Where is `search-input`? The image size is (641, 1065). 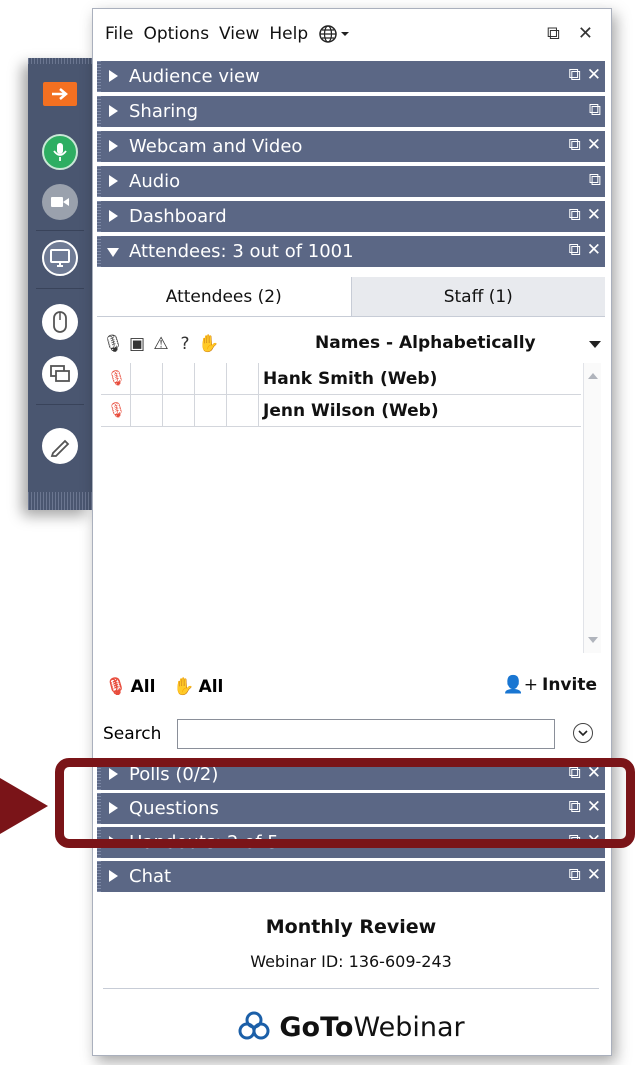 search-input is located at coordinates (366, 734).